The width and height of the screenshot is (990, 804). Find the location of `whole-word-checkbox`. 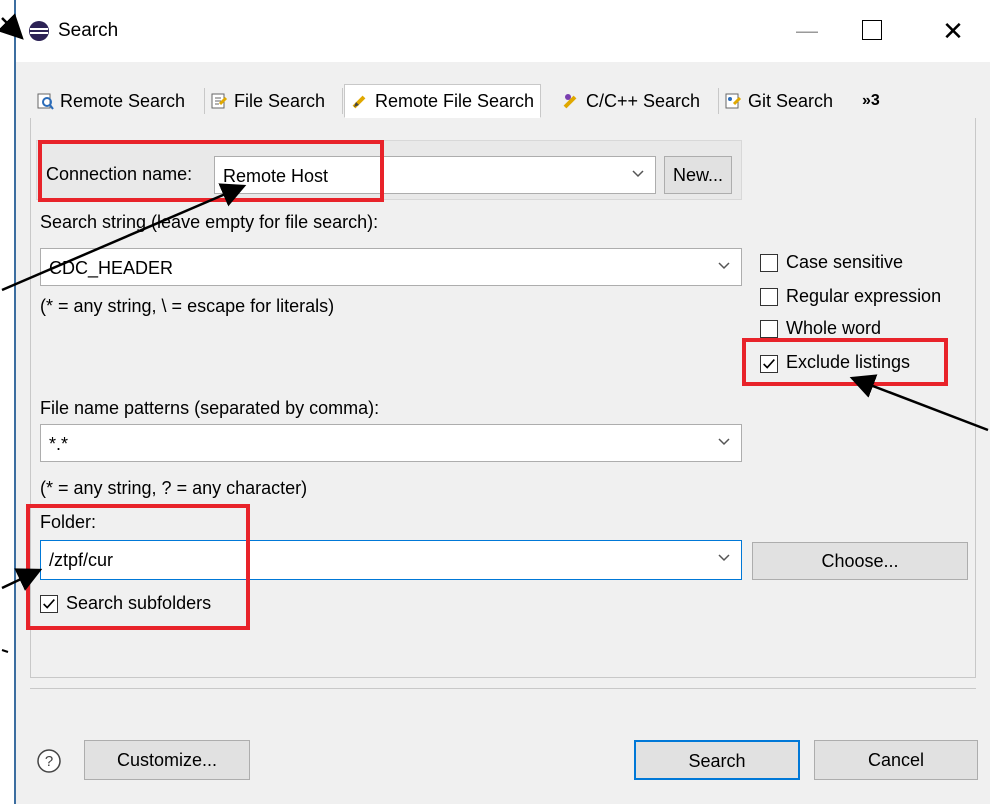

whole-word-checkbox is located at coordinates (769, 329).